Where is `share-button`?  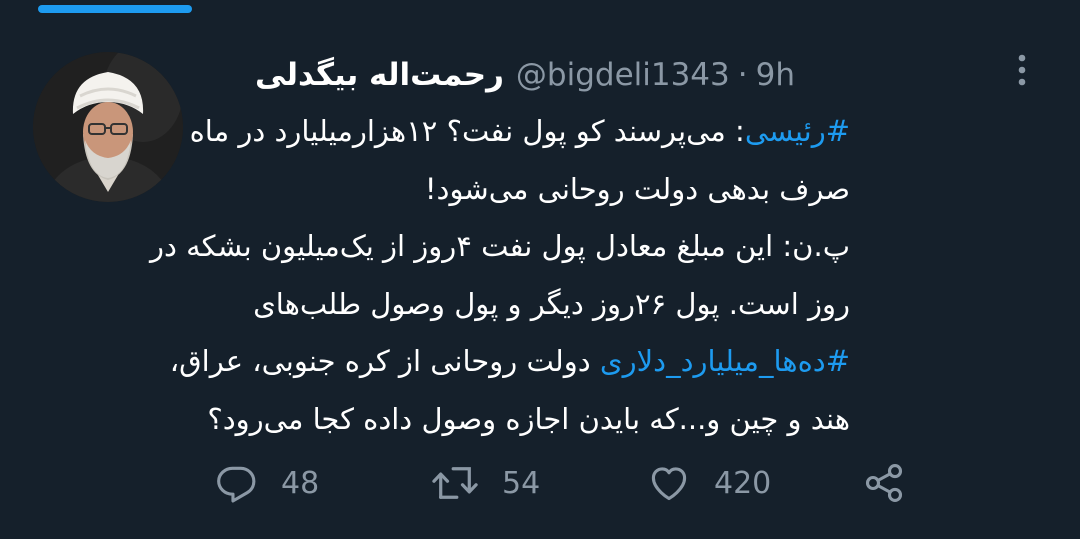
share-button is located at coordinates (884, 483).